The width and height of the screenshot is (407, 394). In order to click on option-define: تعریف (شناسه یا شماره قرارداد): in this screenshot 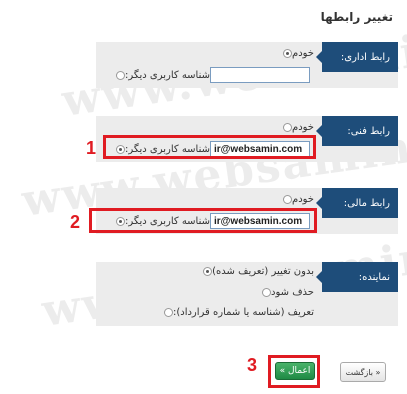, I will do `click(237, 312)`.